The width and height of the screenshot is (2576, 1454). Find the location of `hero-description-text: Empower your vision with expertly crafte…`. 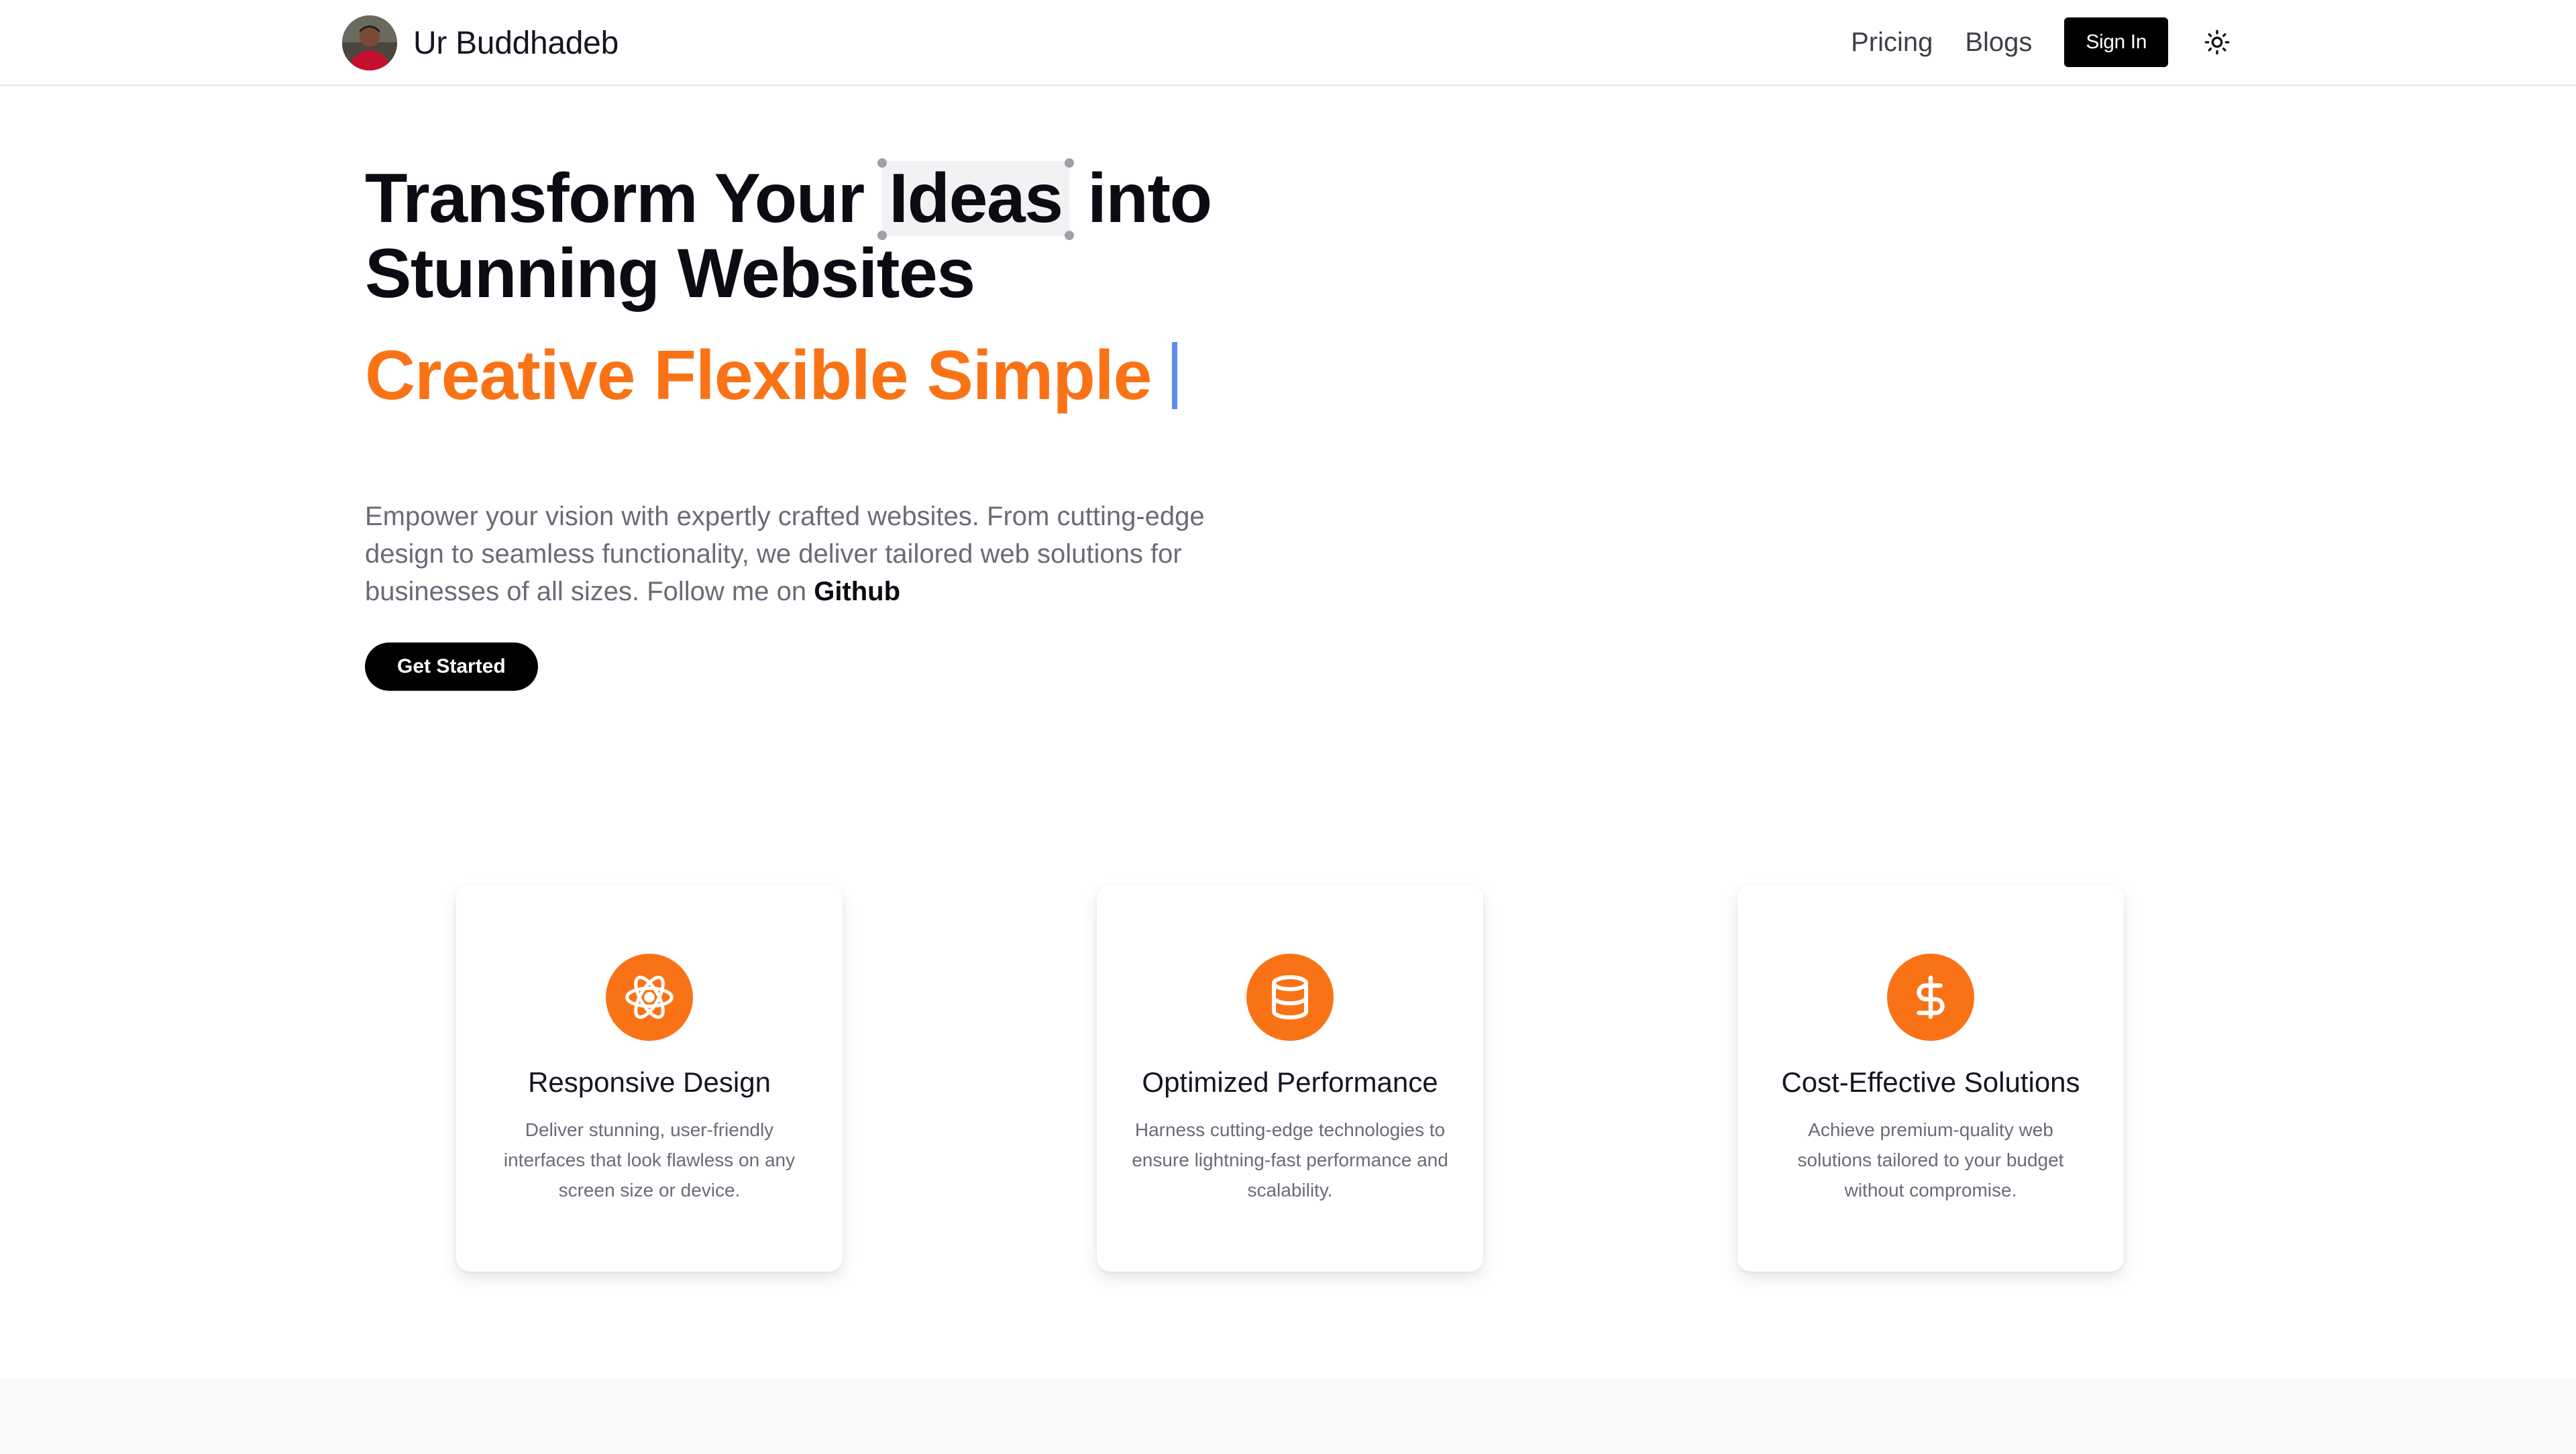

hero-description-text: Empower your vision with expertly crafte… is located at coordinates (785, 554).